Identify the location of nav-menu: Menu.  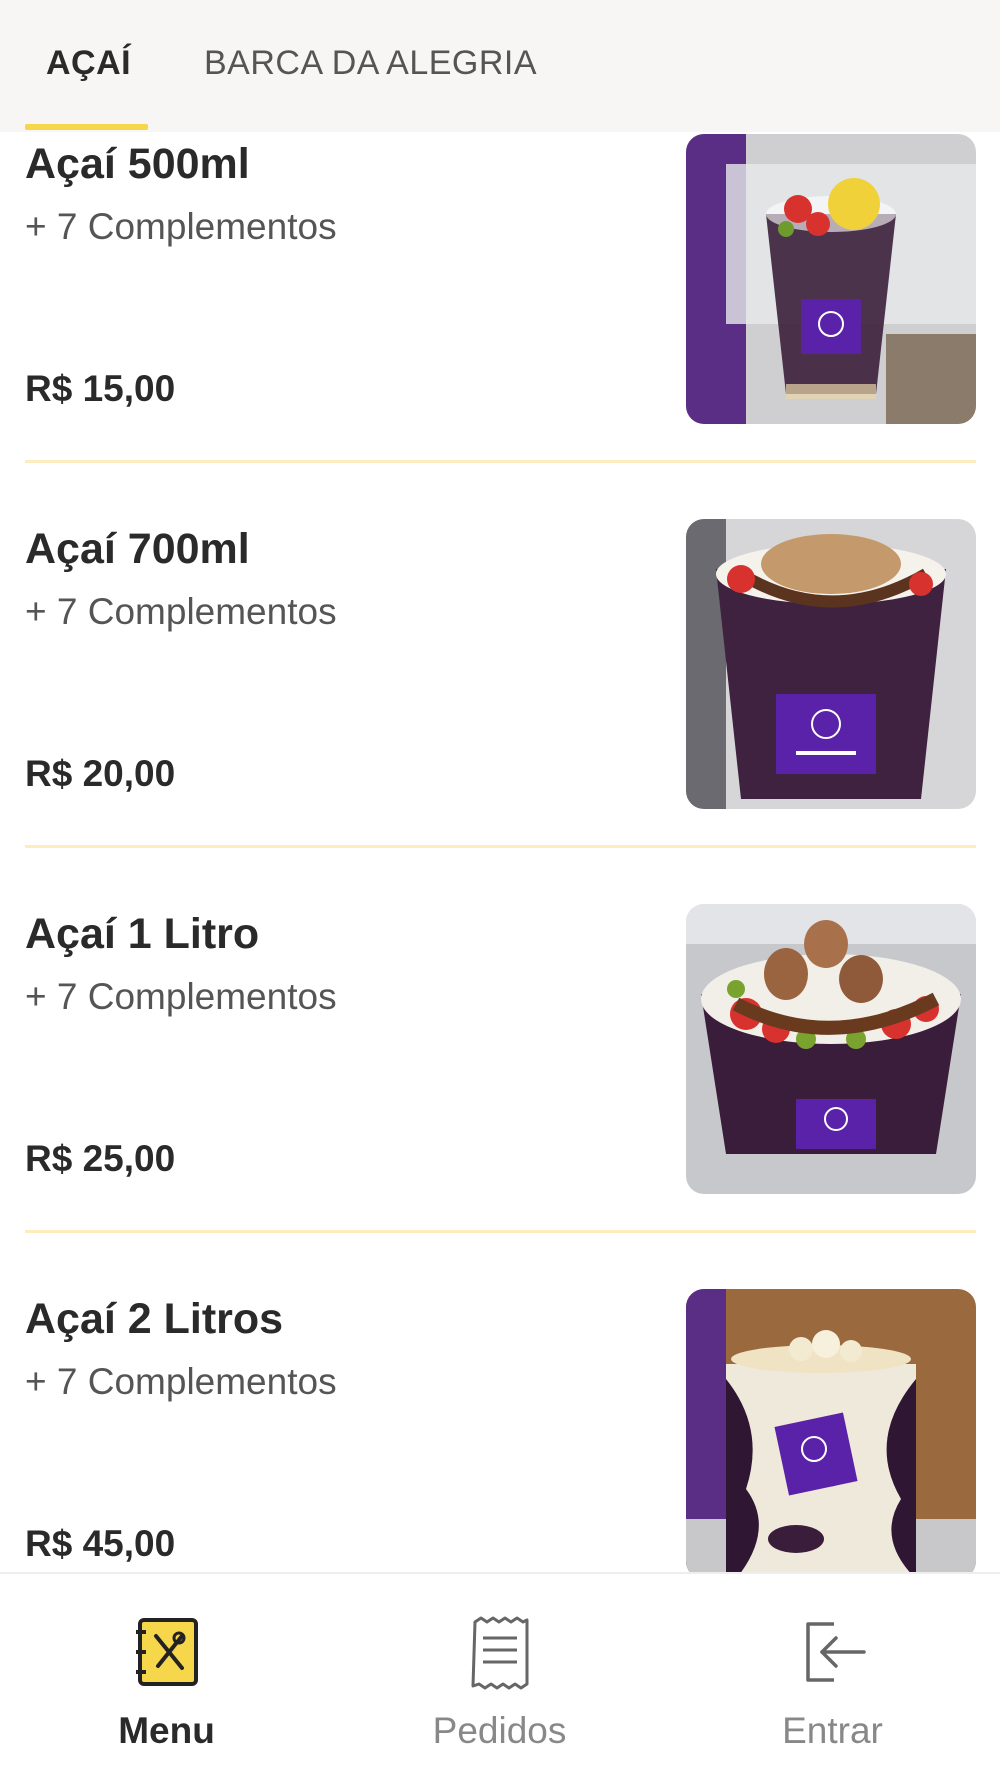
(166, 1676).